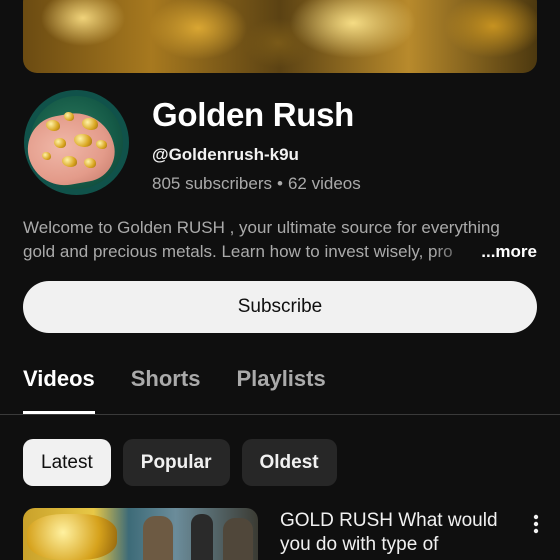 This screenshot has height=560, width=560. What do you see at coordinates (289, 462) in the screenshot?
I see `chip-oldest: Oldest` at bounding box center [289, 462].